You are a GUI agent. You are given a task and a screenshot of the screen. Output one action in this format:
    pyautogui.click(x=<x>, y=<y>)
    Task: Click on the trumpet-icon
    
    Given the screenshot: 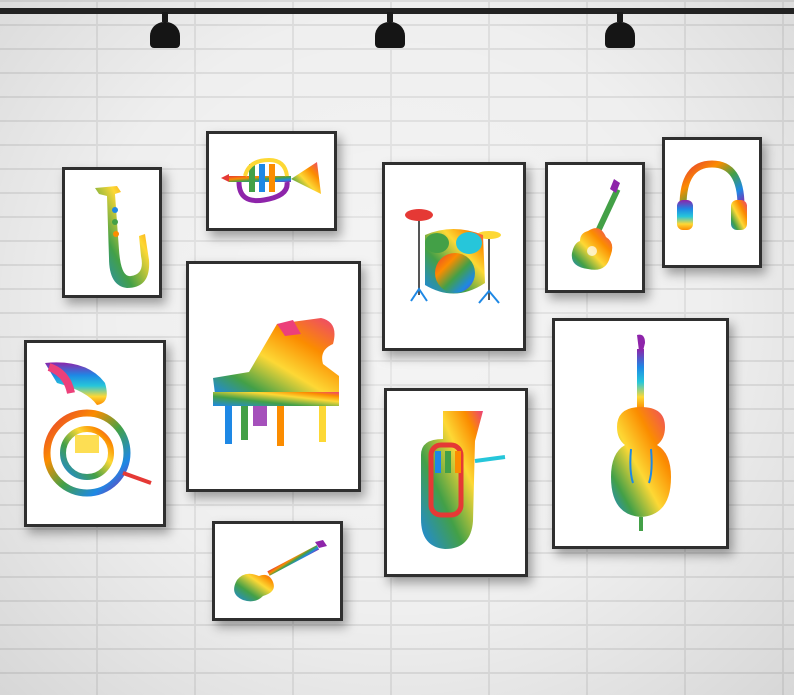 What is the action you would take?
    pyautogui.click(x=271, y=180)
    